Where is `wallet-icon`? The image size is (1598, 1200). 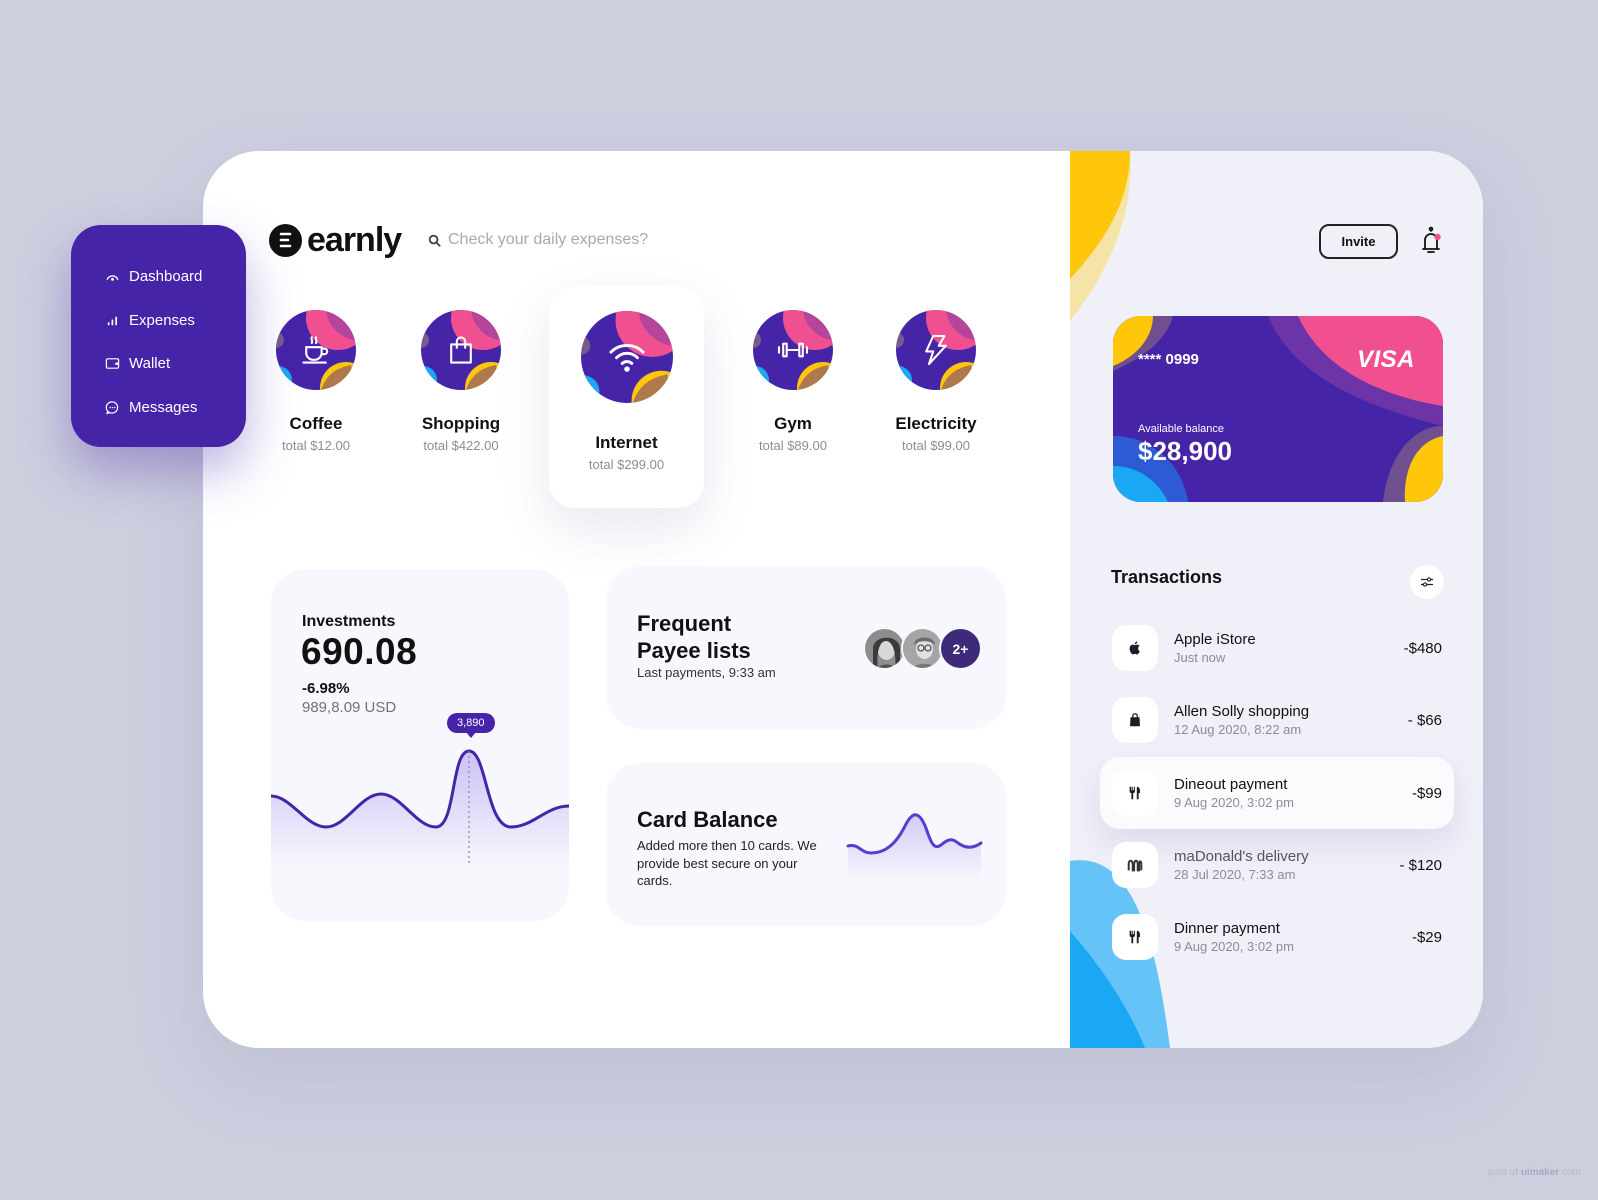 wallet-icon is located at coordinates (112, 364).